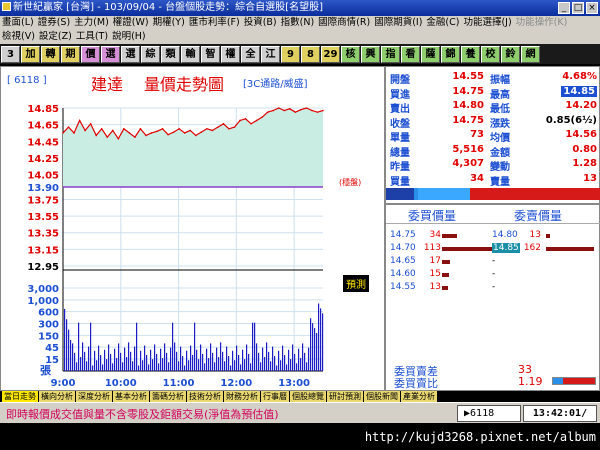  I want to click on toolbar-button: 薩, so click(430, 54).